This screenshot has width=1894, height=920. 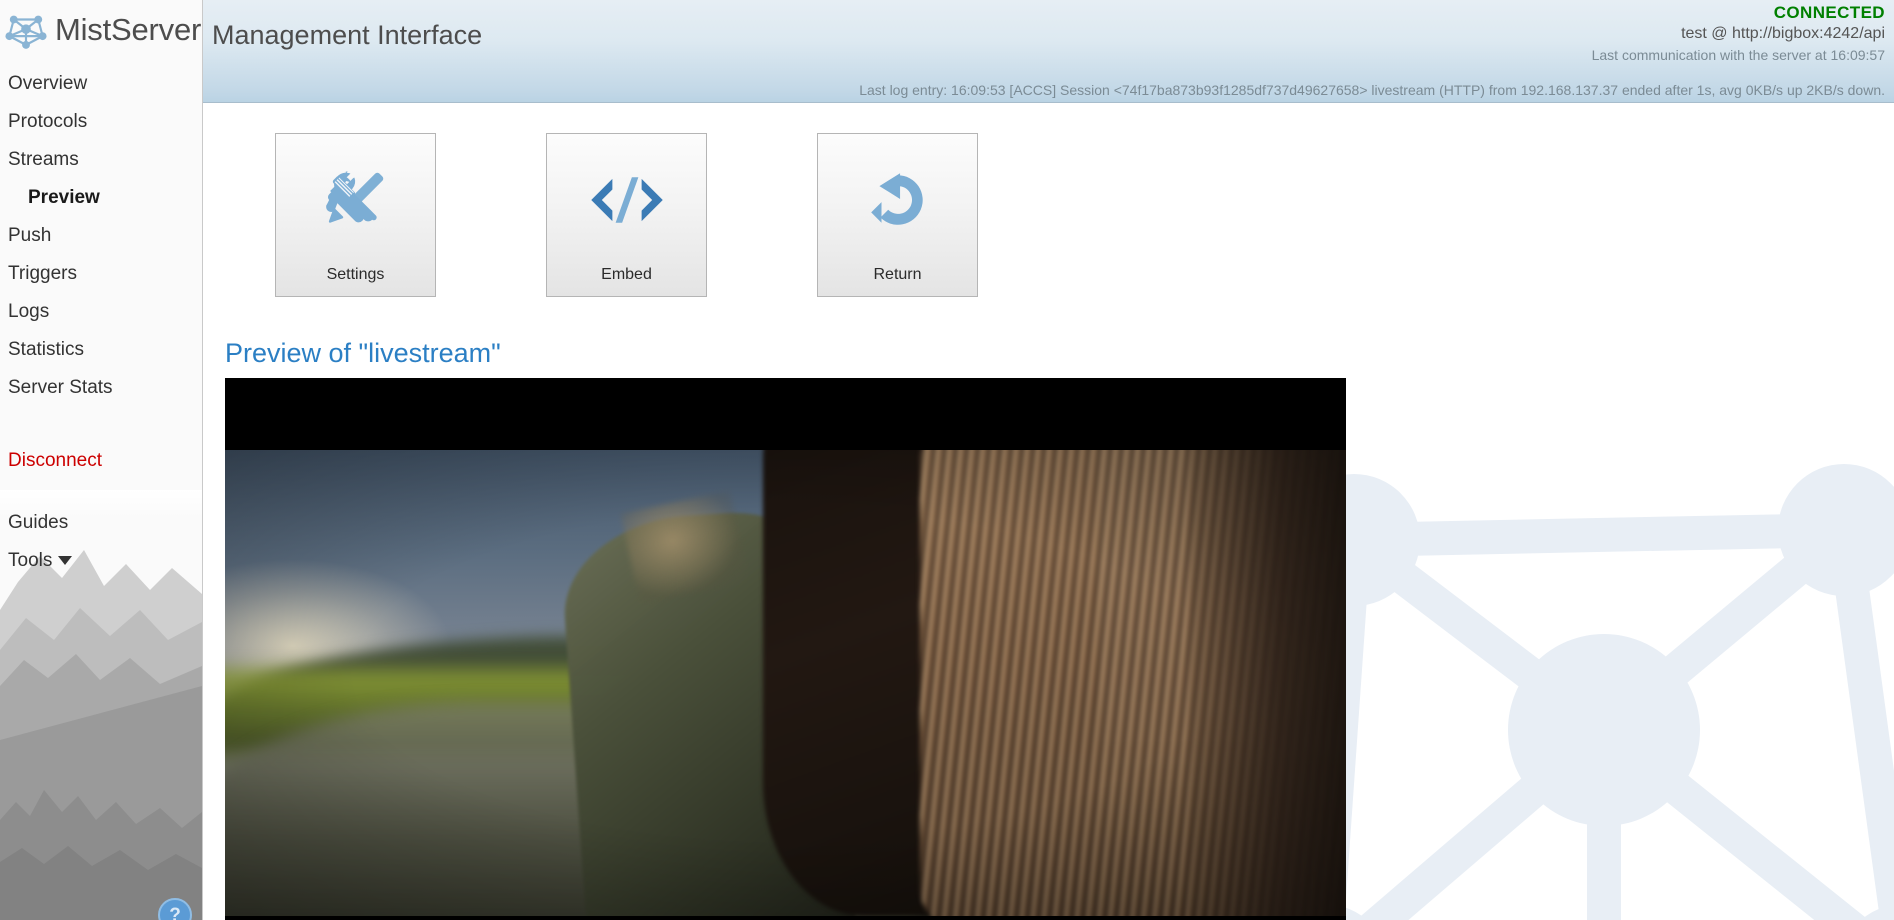 I want to click on sidebar-item-statistics: Statistics, so click(x=101, y=350).